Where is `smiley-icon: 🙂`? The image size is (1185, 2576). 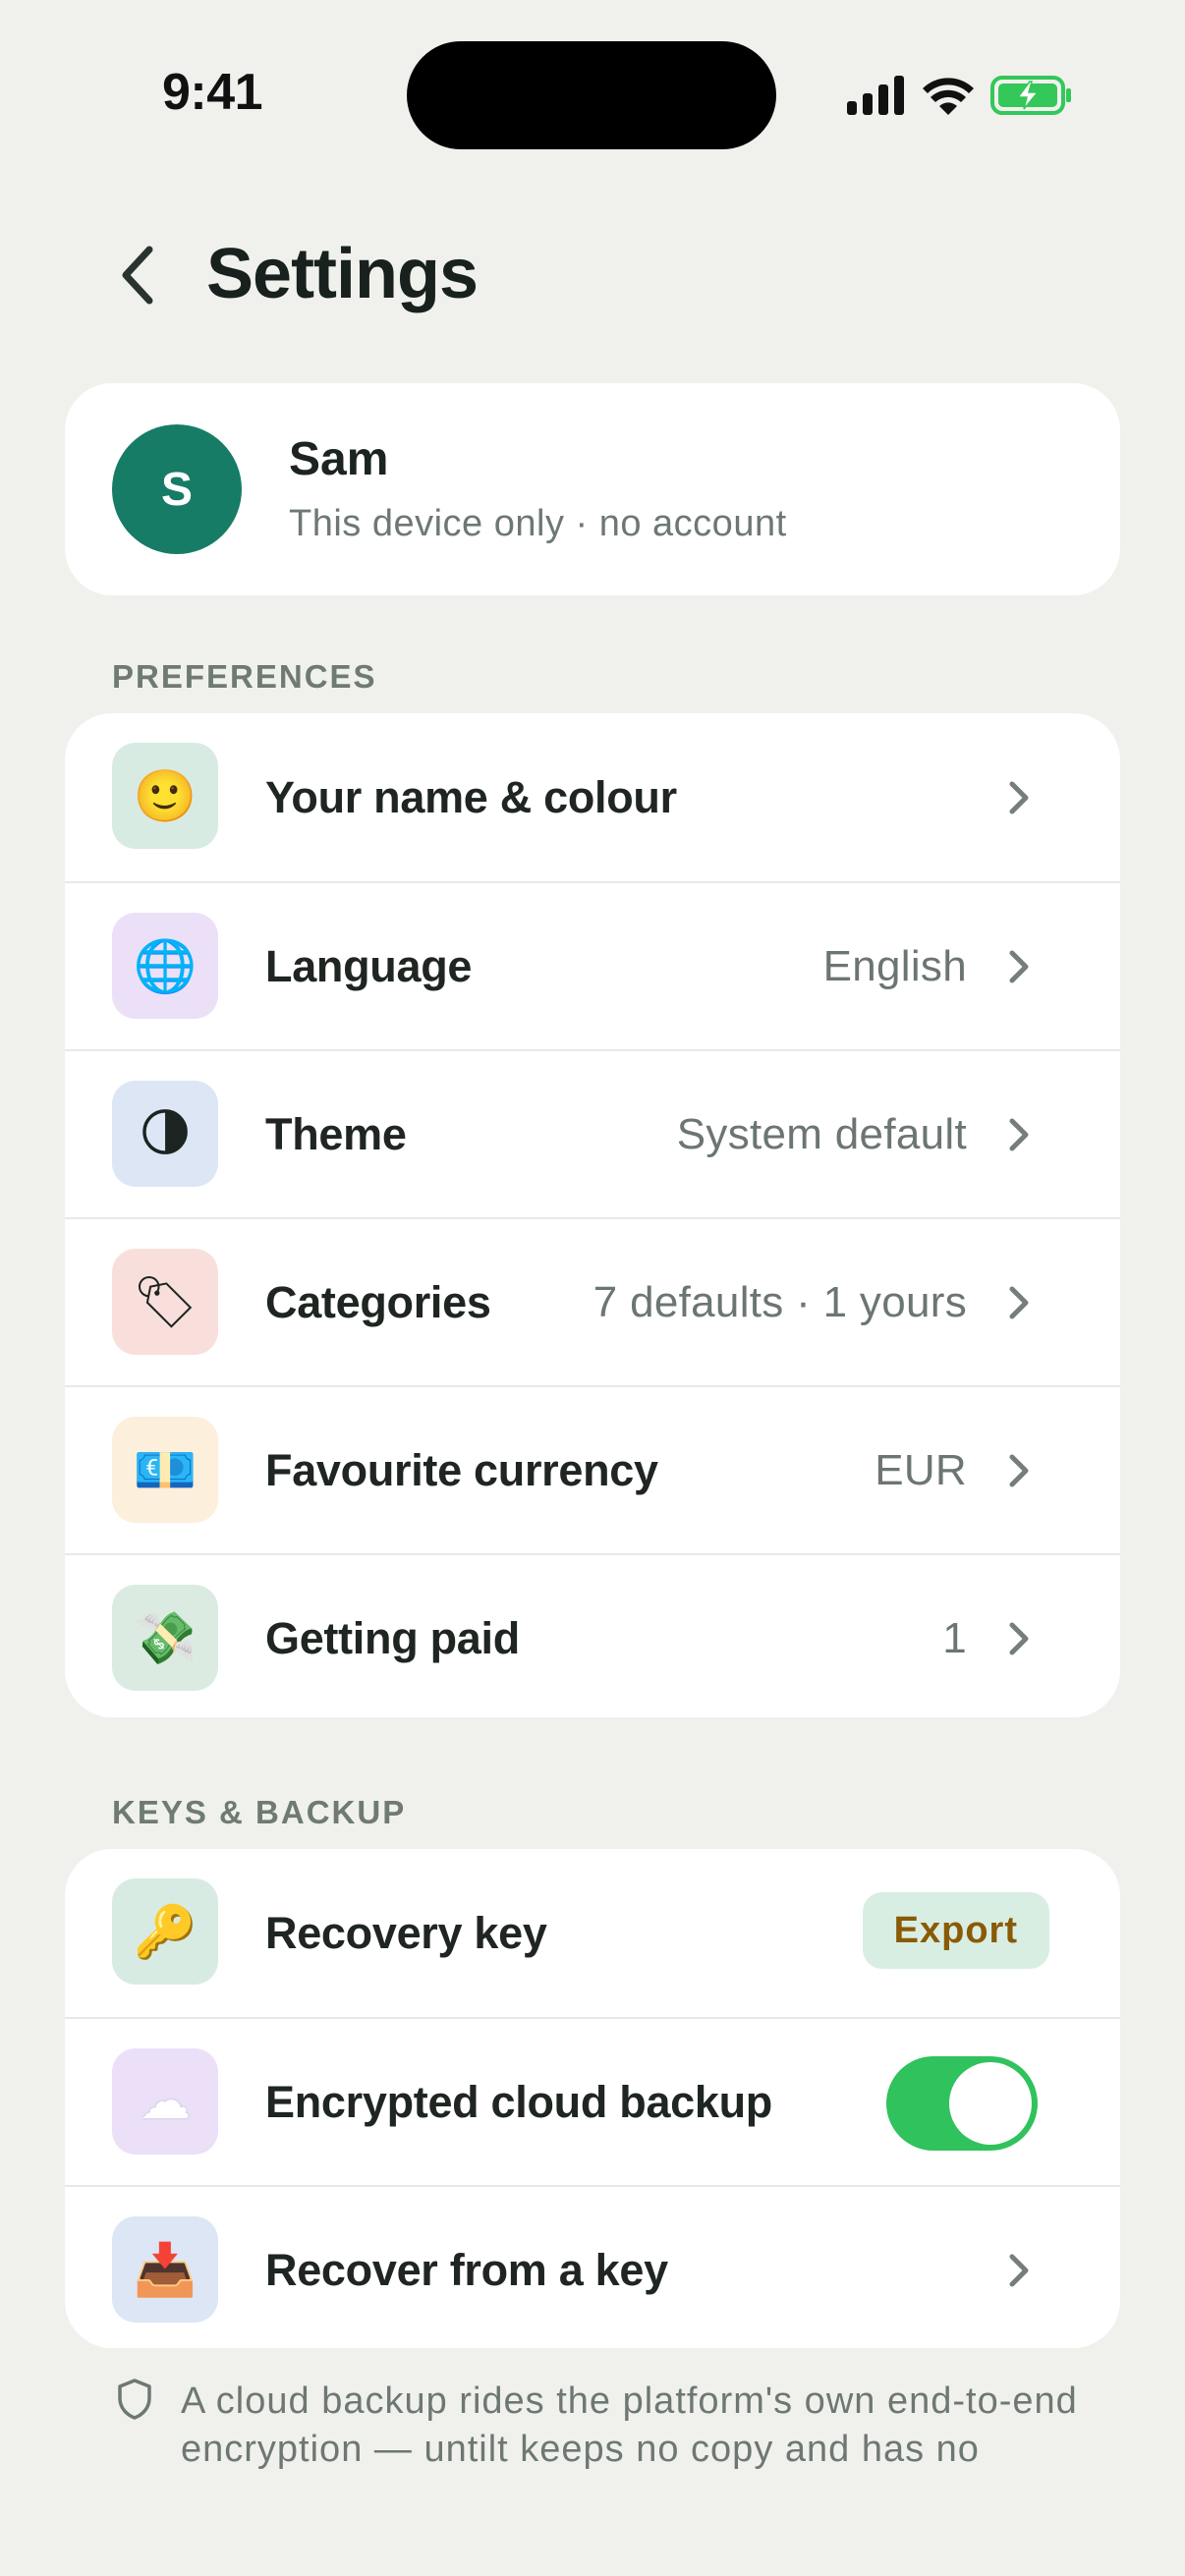
smiley-icon: 🙂 is located at coordinates (165, 796).